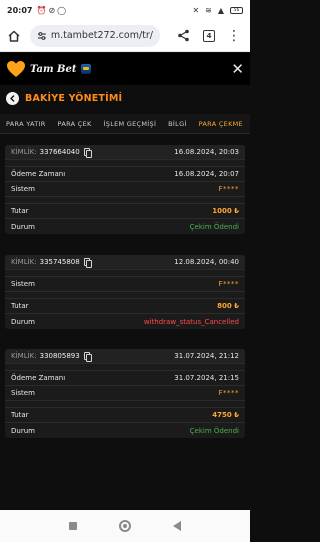 The image size is (320, 542). What do you see at coordinates (125, 98) in the screenshot?
I see `page-header: BAKİYE YÖNETİMİ` at bounding box center [125, 98].